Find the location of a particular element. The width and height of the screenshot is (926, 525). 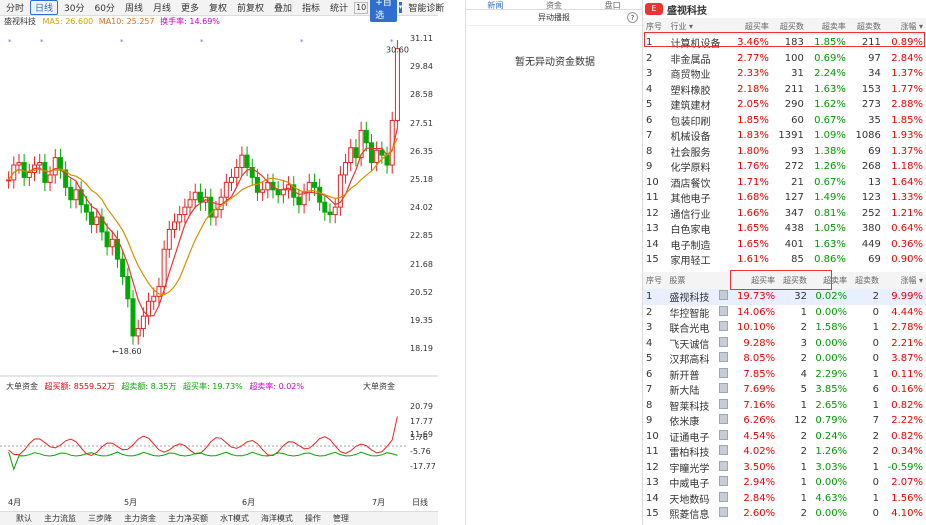

stock-col-header is located at coordinates (723, 280).